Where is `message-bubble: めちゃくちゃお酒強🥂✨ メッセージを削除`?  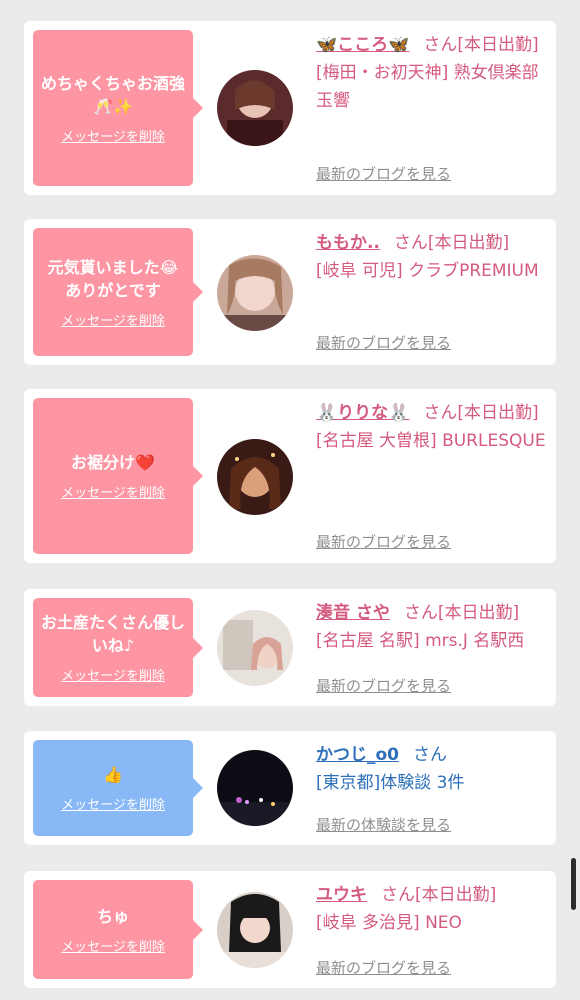 message-bubble: めちゃくちゃお酒強🥂✨ メッセージを削除 is located at coordinates (118, 108).